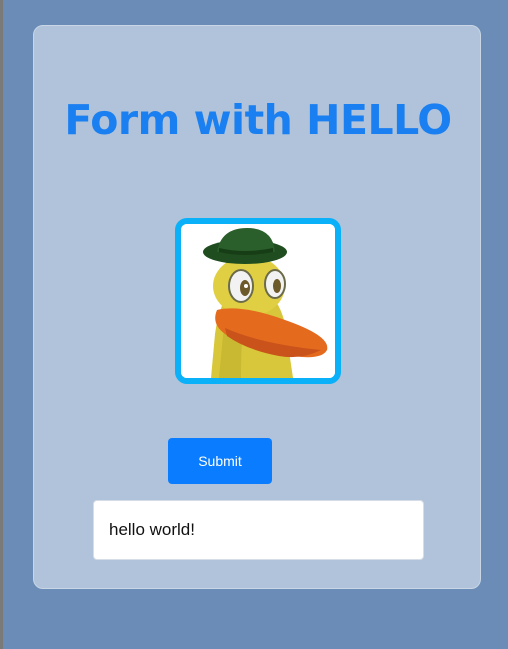  I want to click on duck-avatar-image, so click(258, 301).